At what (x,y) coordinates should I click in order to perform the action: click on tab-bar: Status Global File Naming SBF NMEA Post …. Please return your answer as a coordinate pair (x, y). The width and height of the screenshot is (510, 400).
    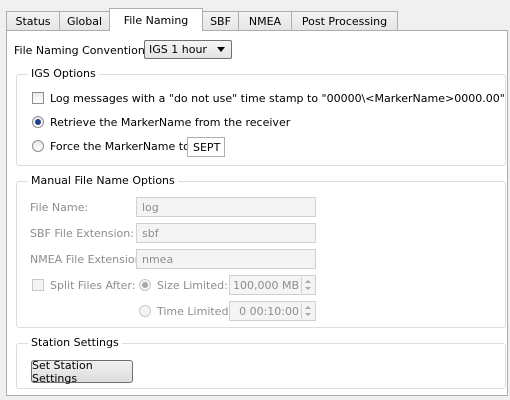
    Looking at the image, I should click on (256, 19).